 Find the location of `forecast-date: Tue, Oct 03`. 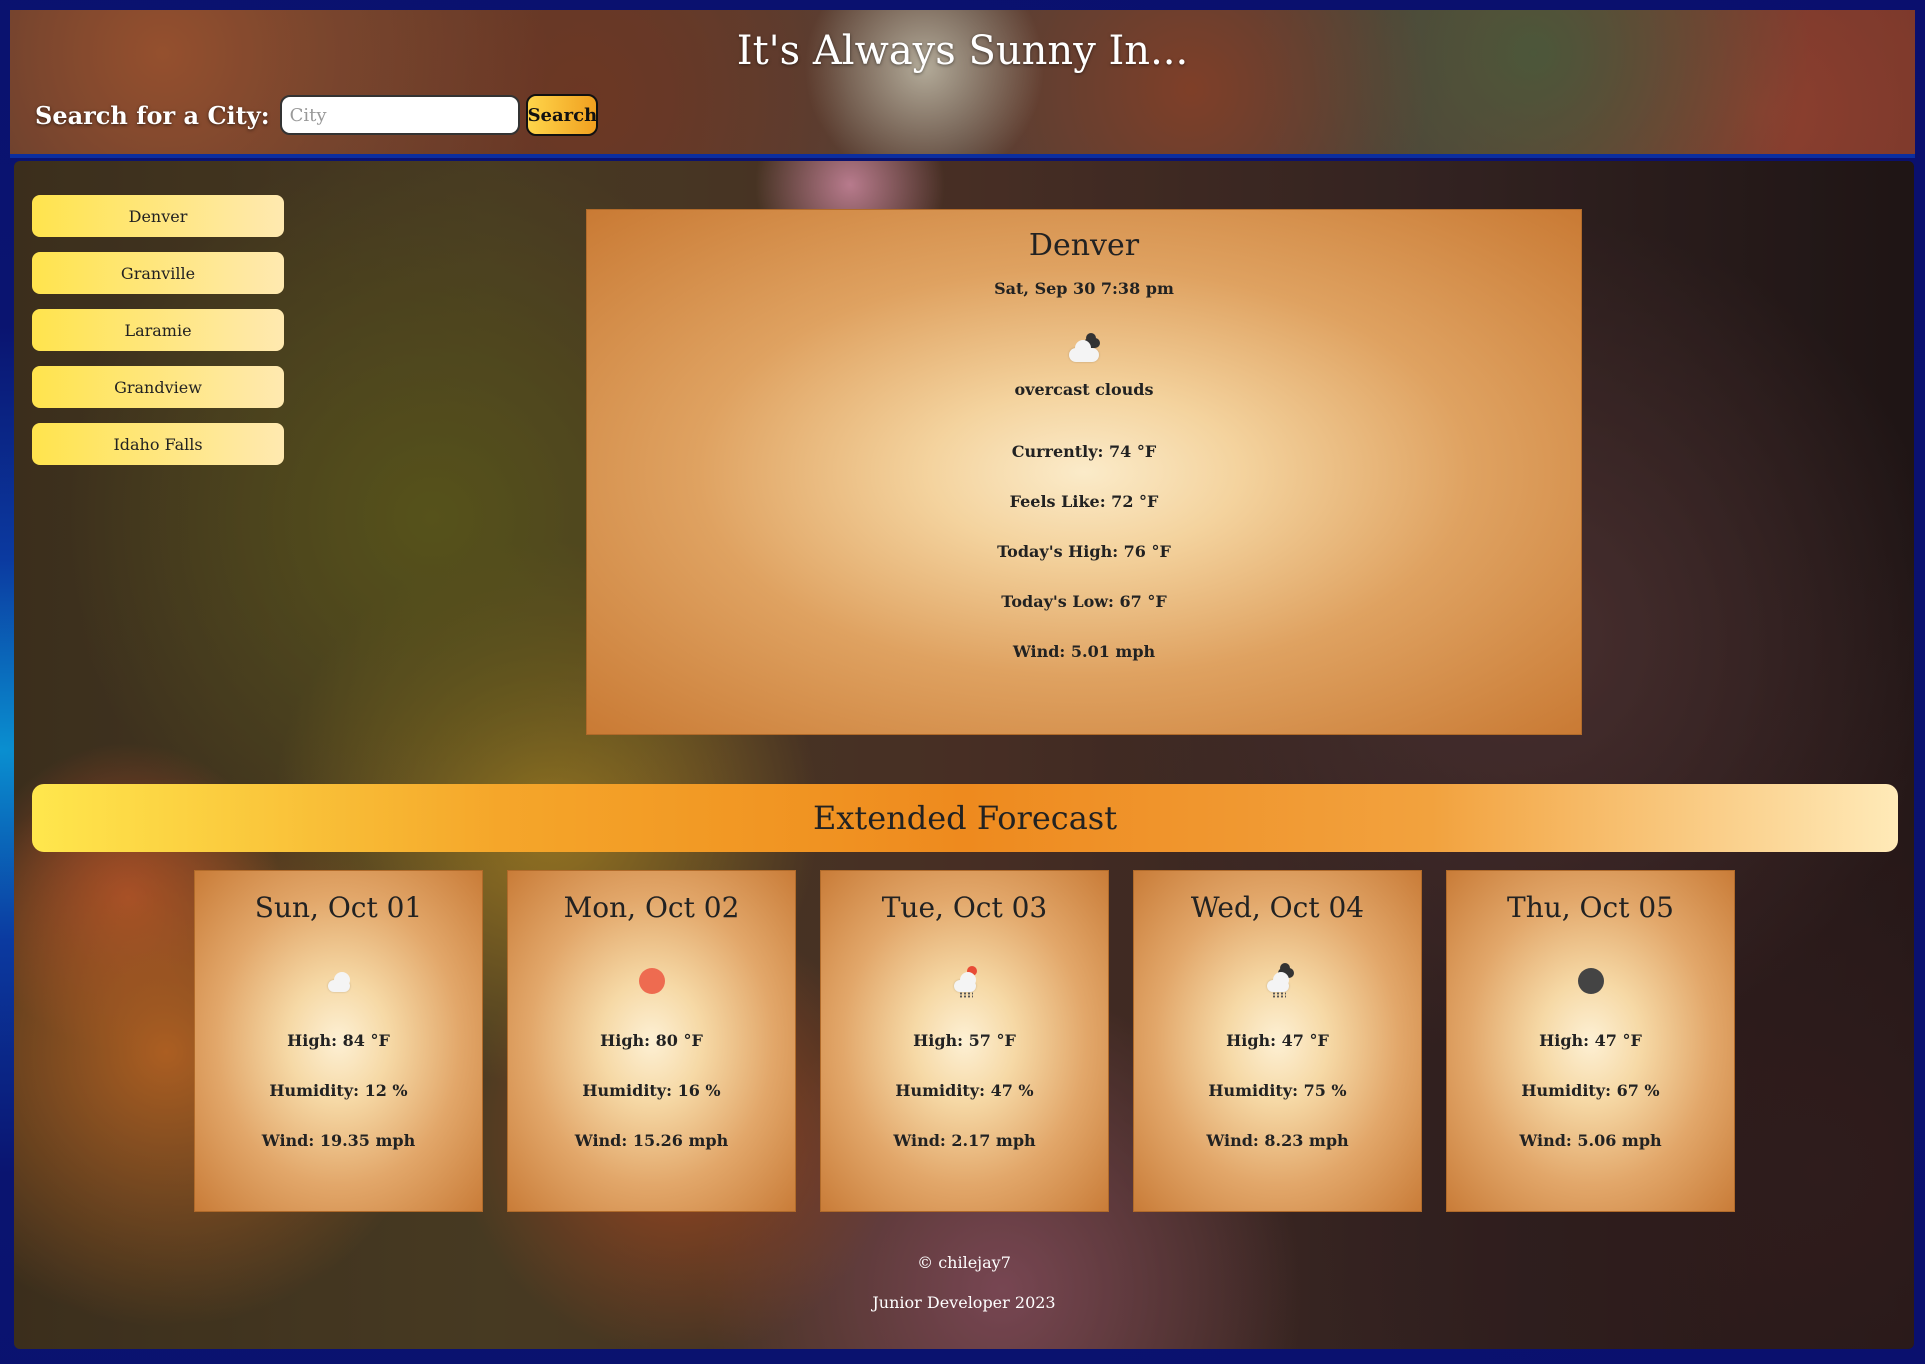

forecast-date: Tue, Oct 03 is located at coordinates (964, 907).